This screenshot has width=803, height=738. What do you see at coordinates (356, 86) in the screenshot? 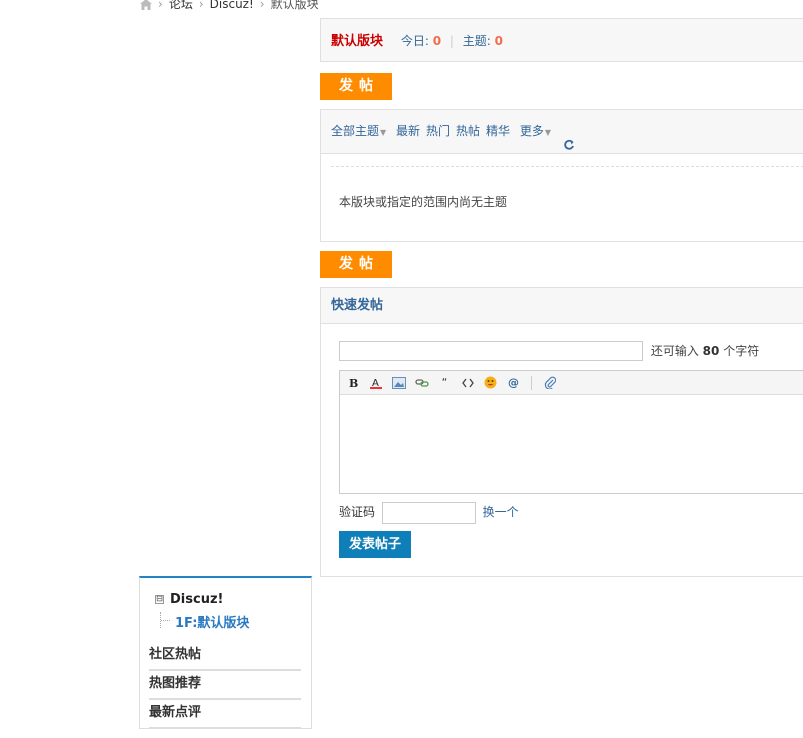
I see `new-thread-button: 发帖` at bounding box center [356, 86].